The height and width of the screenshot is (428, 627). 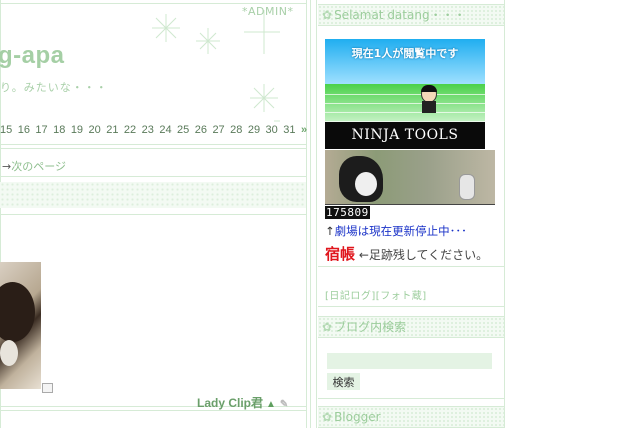 I want to click on calendar-day: 21, so click(x=112, y=130).